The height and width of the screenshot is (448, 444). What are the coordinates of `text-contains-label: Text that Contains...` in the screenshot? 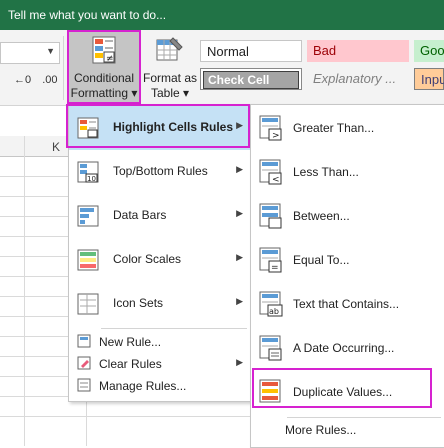 It's located at (346, 304).